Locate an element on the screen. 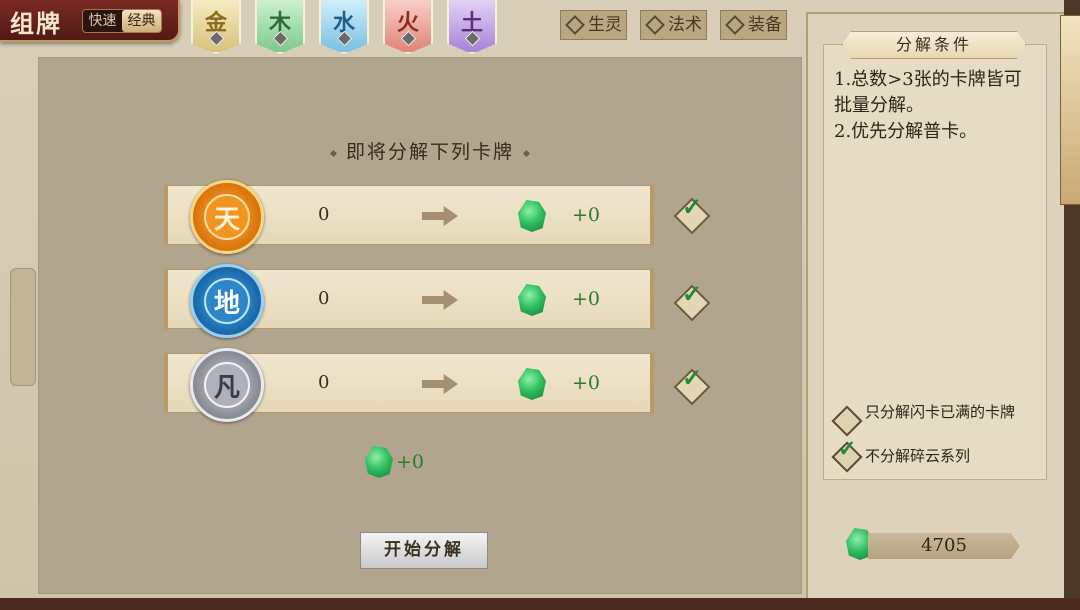  element-tab-earth: 土 is located at coordinates (472, 27).